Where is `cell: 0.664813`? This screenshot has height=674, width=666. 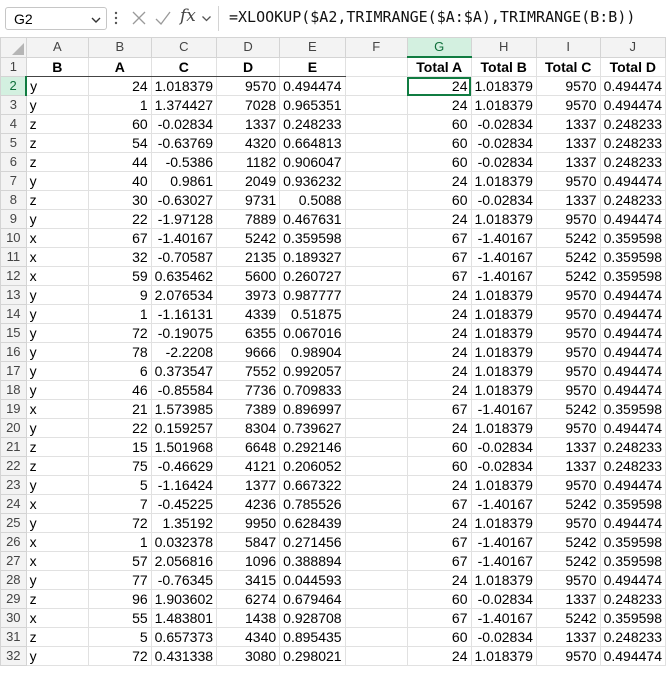
cell: 0.664813 is located at coordinates (312, 143).